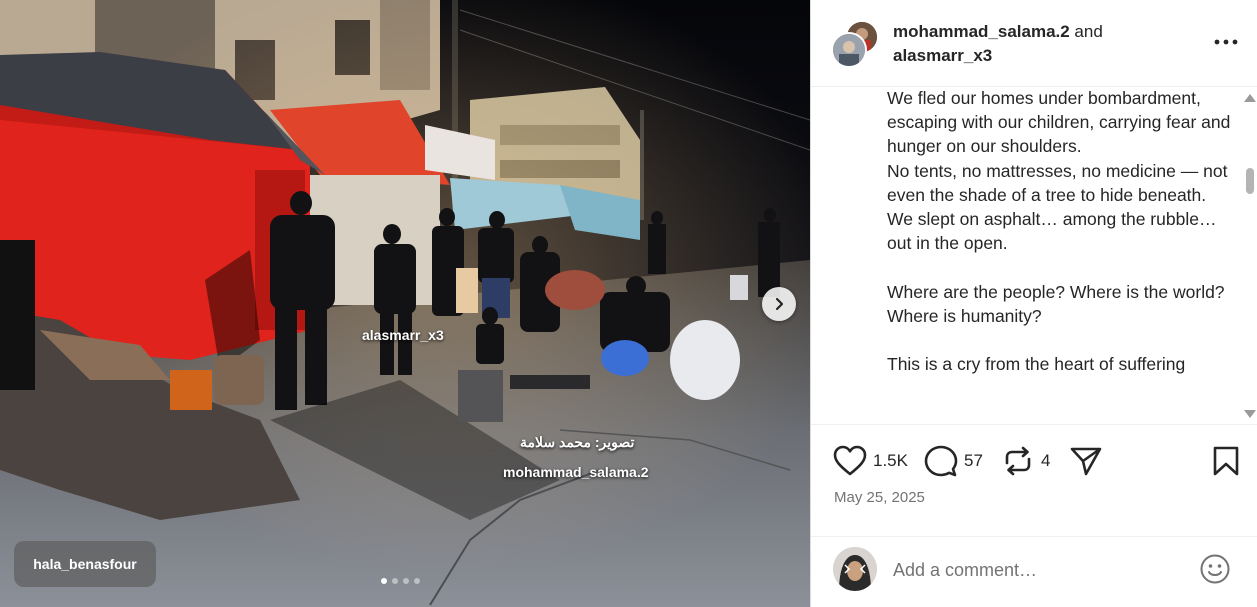  Describe the element at coordinates (890, 461) in the screenshot. I see `like-count: 1.5K` at that location.